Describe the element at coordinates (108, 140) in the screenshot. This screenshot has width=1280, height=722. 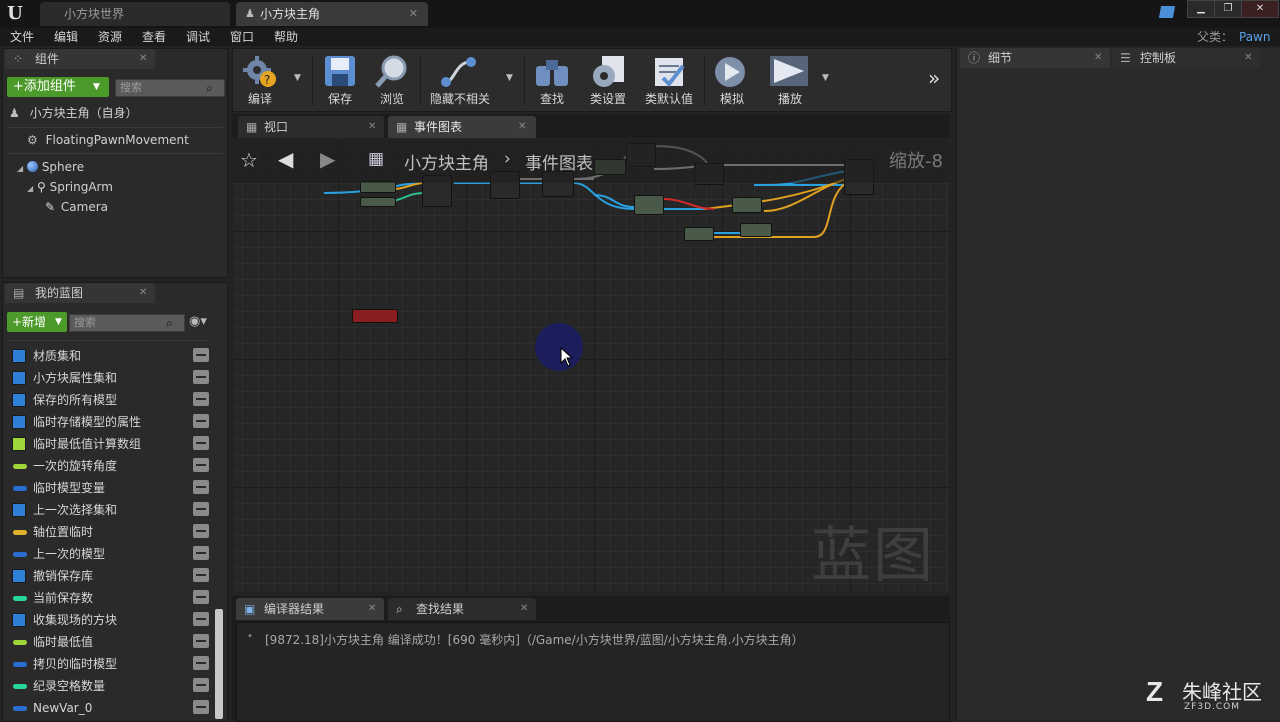
I see `component-row-movement: ⚙ FloatingPawnMovement` at that location.